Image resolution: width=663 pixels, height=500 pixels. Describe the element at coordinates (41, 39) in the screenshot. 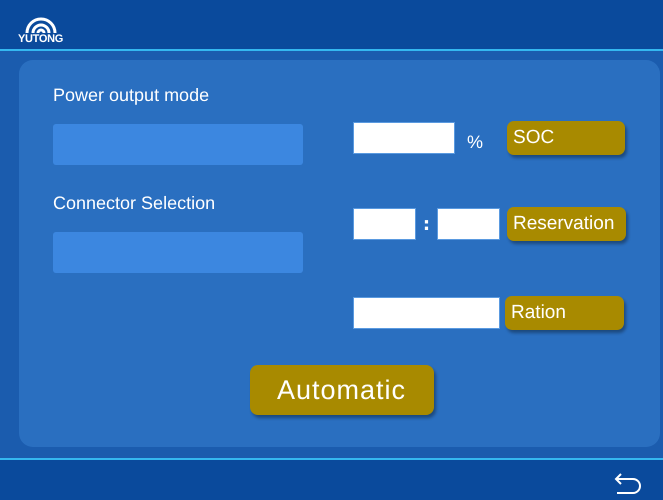

I see `logo-text: YUTONG` at that location.